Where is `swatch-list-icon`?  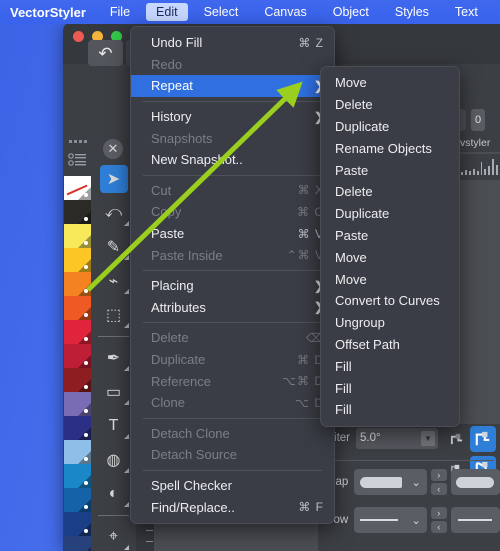 swatch-list-icon is located at coordinates (78, 160).